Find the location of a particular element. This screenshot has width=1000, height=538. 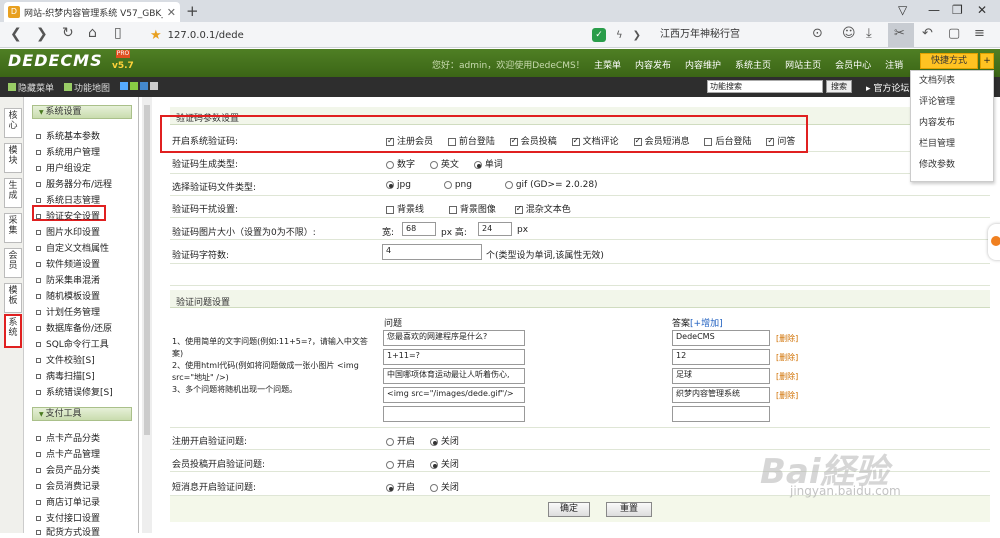

checkbox-option: 背景线 is located at coordinates (405, 210).